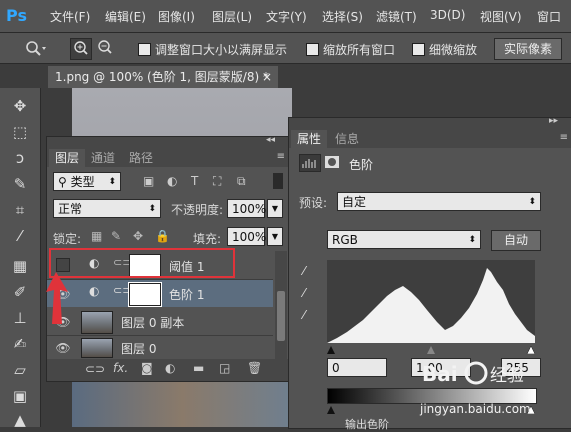  I want to click on lock-image-icon: ✎, so click(116, 236).